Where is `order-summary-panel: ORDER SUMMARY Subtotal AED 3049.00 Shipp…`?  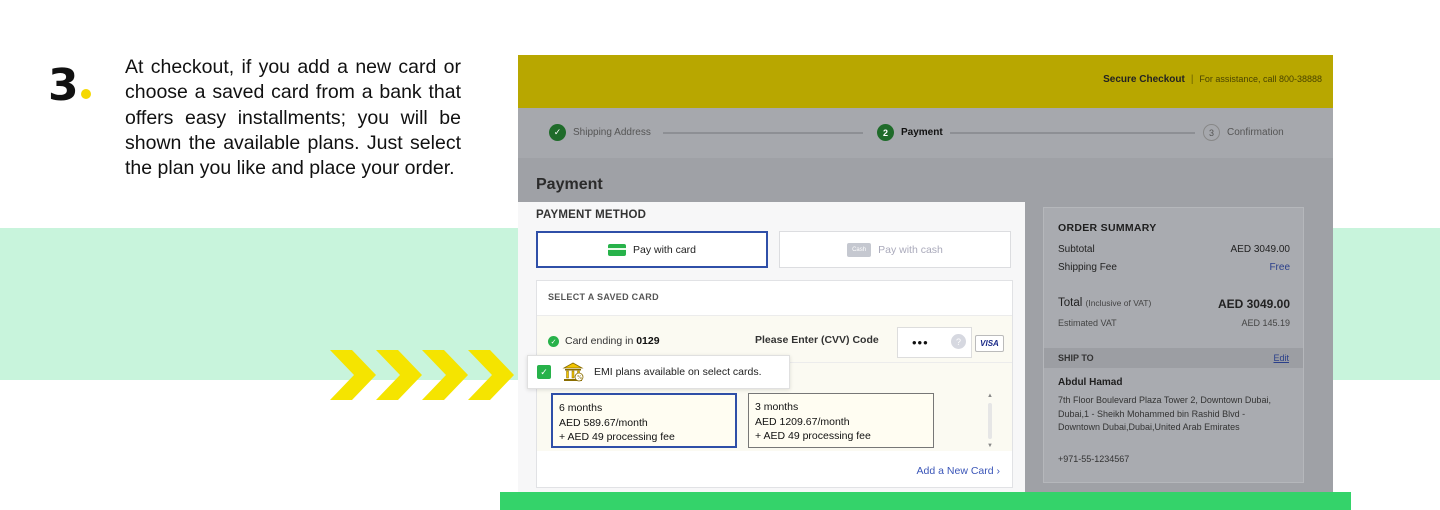 order-summary-panel: ORDER SUMMARY Subtotal AED 3049.00 Shipp… is located at coordinates (1173, 345).